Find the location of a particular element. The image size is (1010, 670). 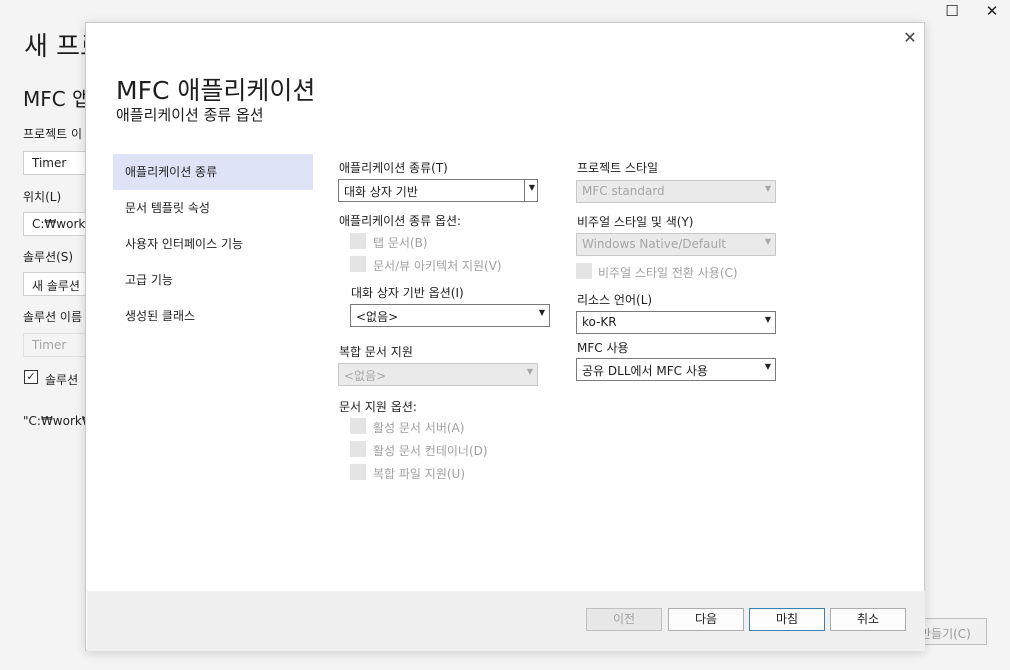

resource-language-select: ko-KR ▼ is located at coordinates (676, 322).